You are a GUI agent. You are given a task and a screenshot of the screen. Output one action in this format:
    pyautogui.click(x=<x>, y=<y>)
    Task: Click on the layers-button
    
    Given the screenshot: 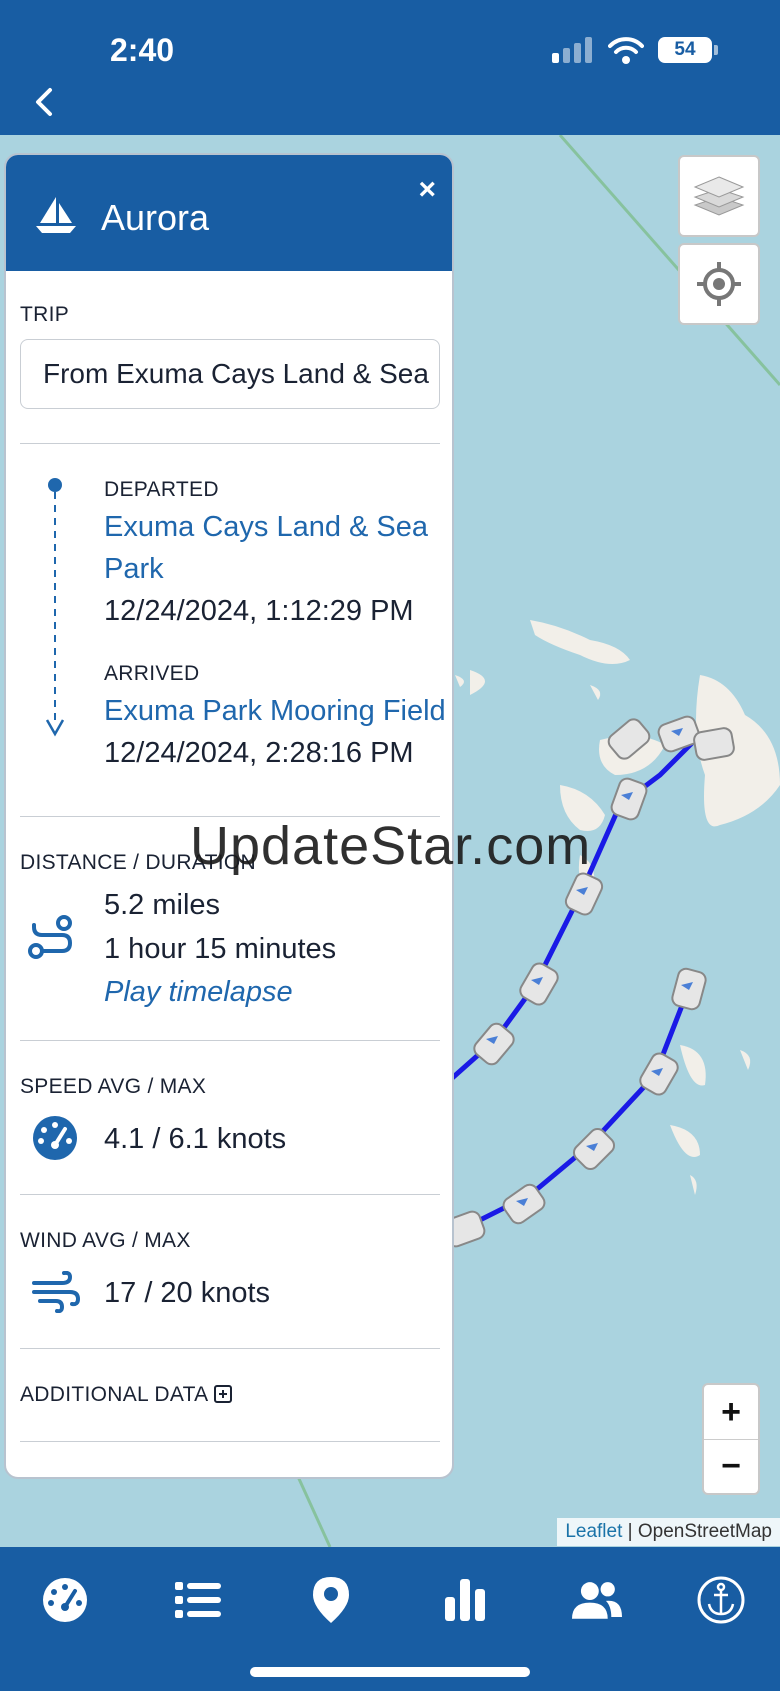 What is the action you would take?
    pyautogui.click(x=719, y=196)
    